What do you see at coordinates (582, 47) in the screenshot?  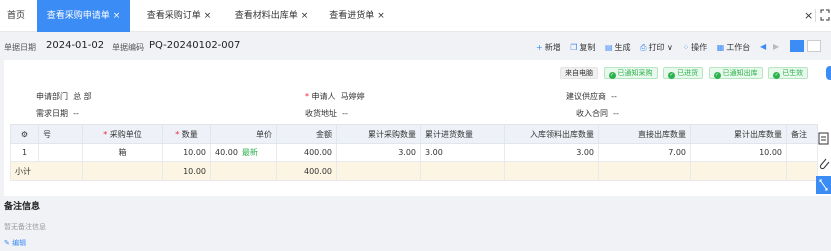 I see `copy-button: ❐ 复制` at bounding box center [582, 47].